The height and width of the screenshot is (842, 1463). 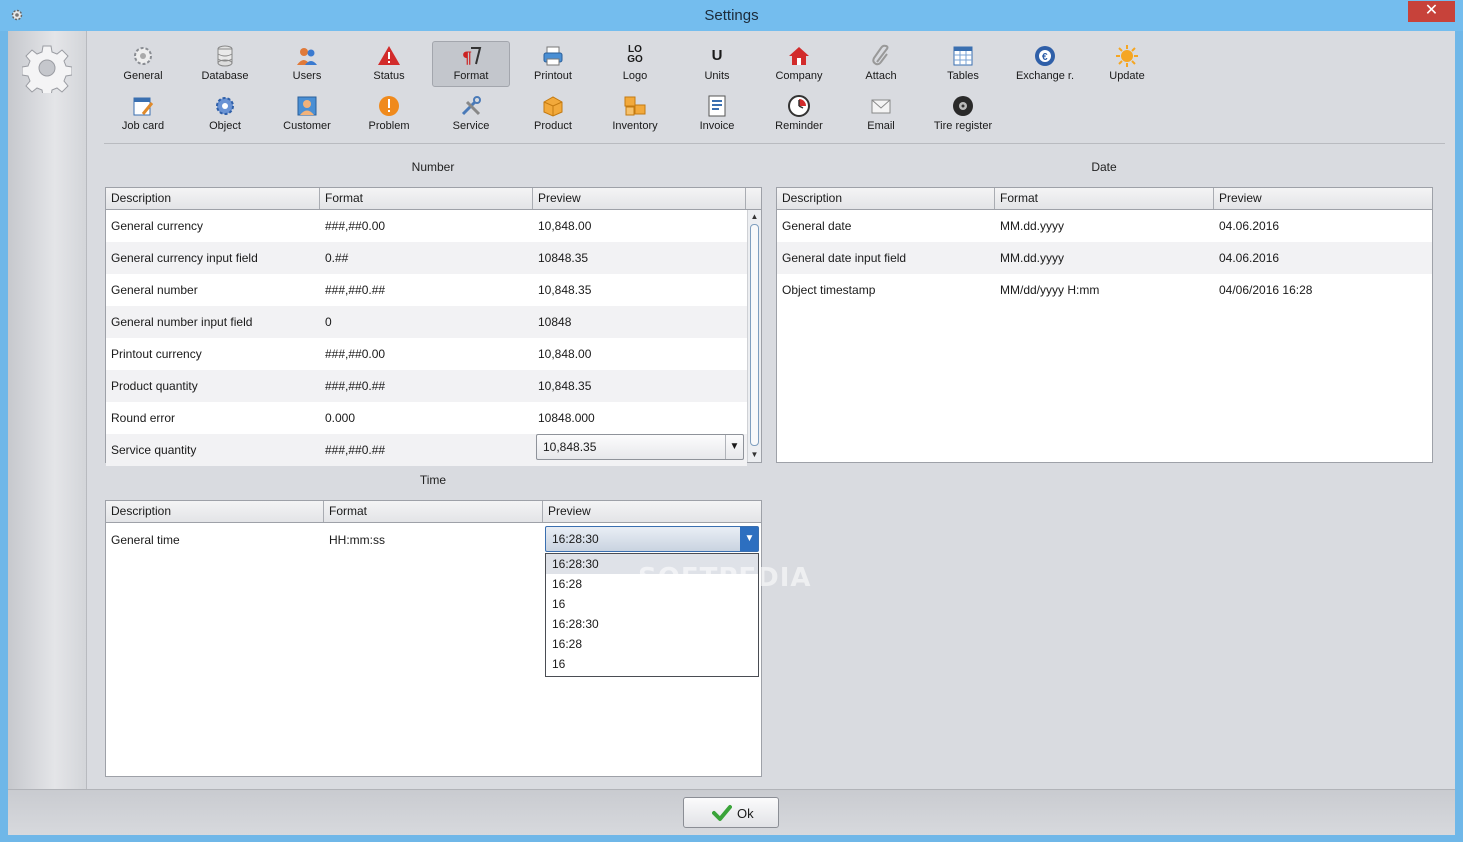 I want to click on exchange-icon: €, so click(x=1045, y=56).